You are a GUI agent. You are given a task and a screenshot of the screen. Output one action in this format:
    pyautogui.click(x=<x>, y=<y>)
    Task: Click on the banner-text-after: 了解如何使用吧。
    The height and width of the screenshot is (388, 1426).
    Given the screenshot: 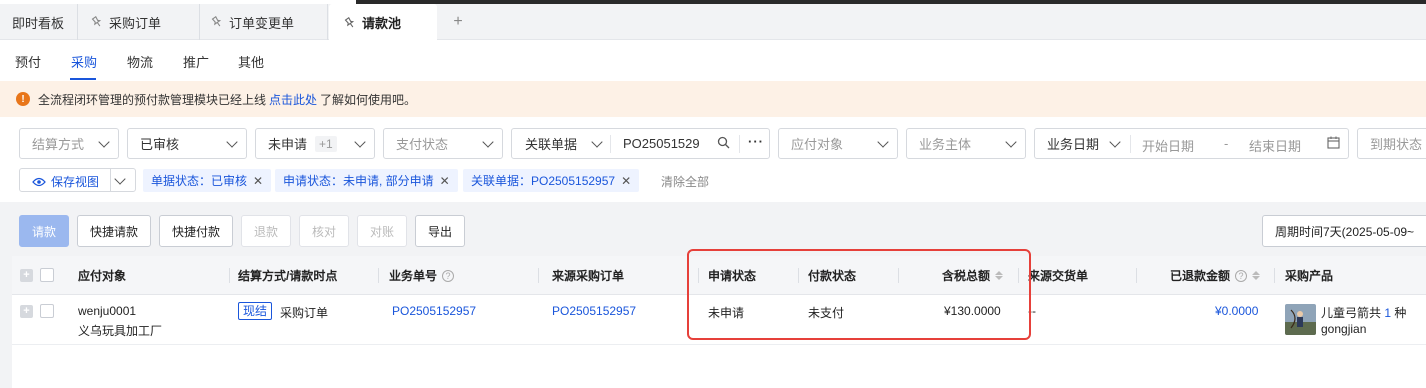 What is the action you would take?
    pyautogui.click(x=368, y=99)
    